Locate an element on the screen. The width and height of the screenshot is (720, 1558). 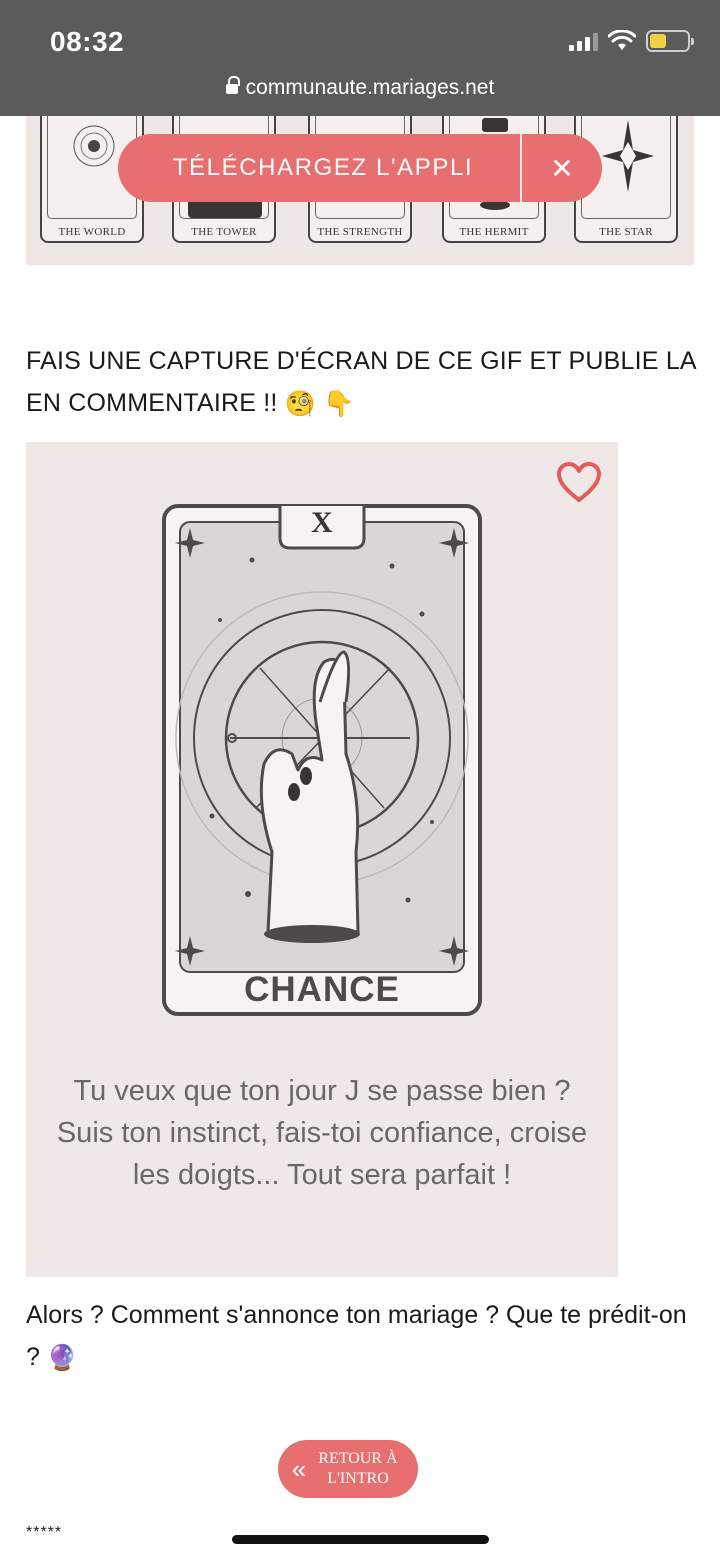
footer-text: ***** is located at coordinates (44, 1532).